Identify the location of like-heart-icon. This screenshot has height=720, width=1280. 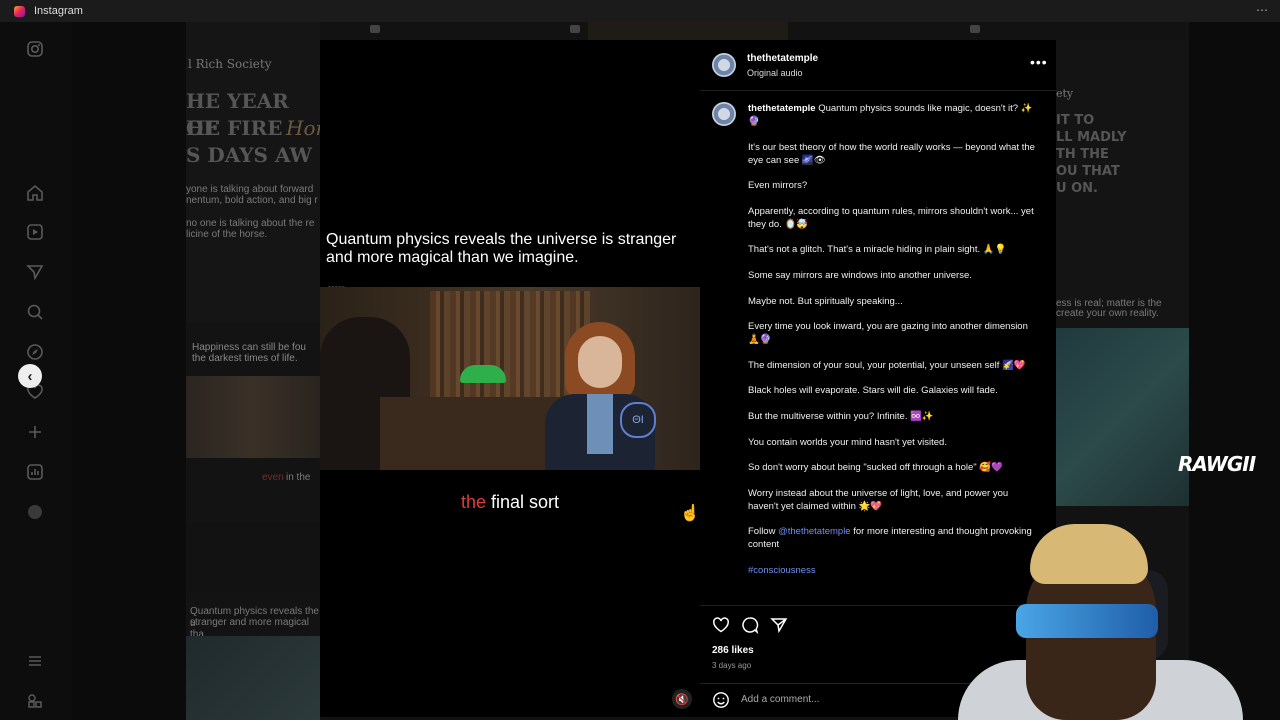
(721, 625).